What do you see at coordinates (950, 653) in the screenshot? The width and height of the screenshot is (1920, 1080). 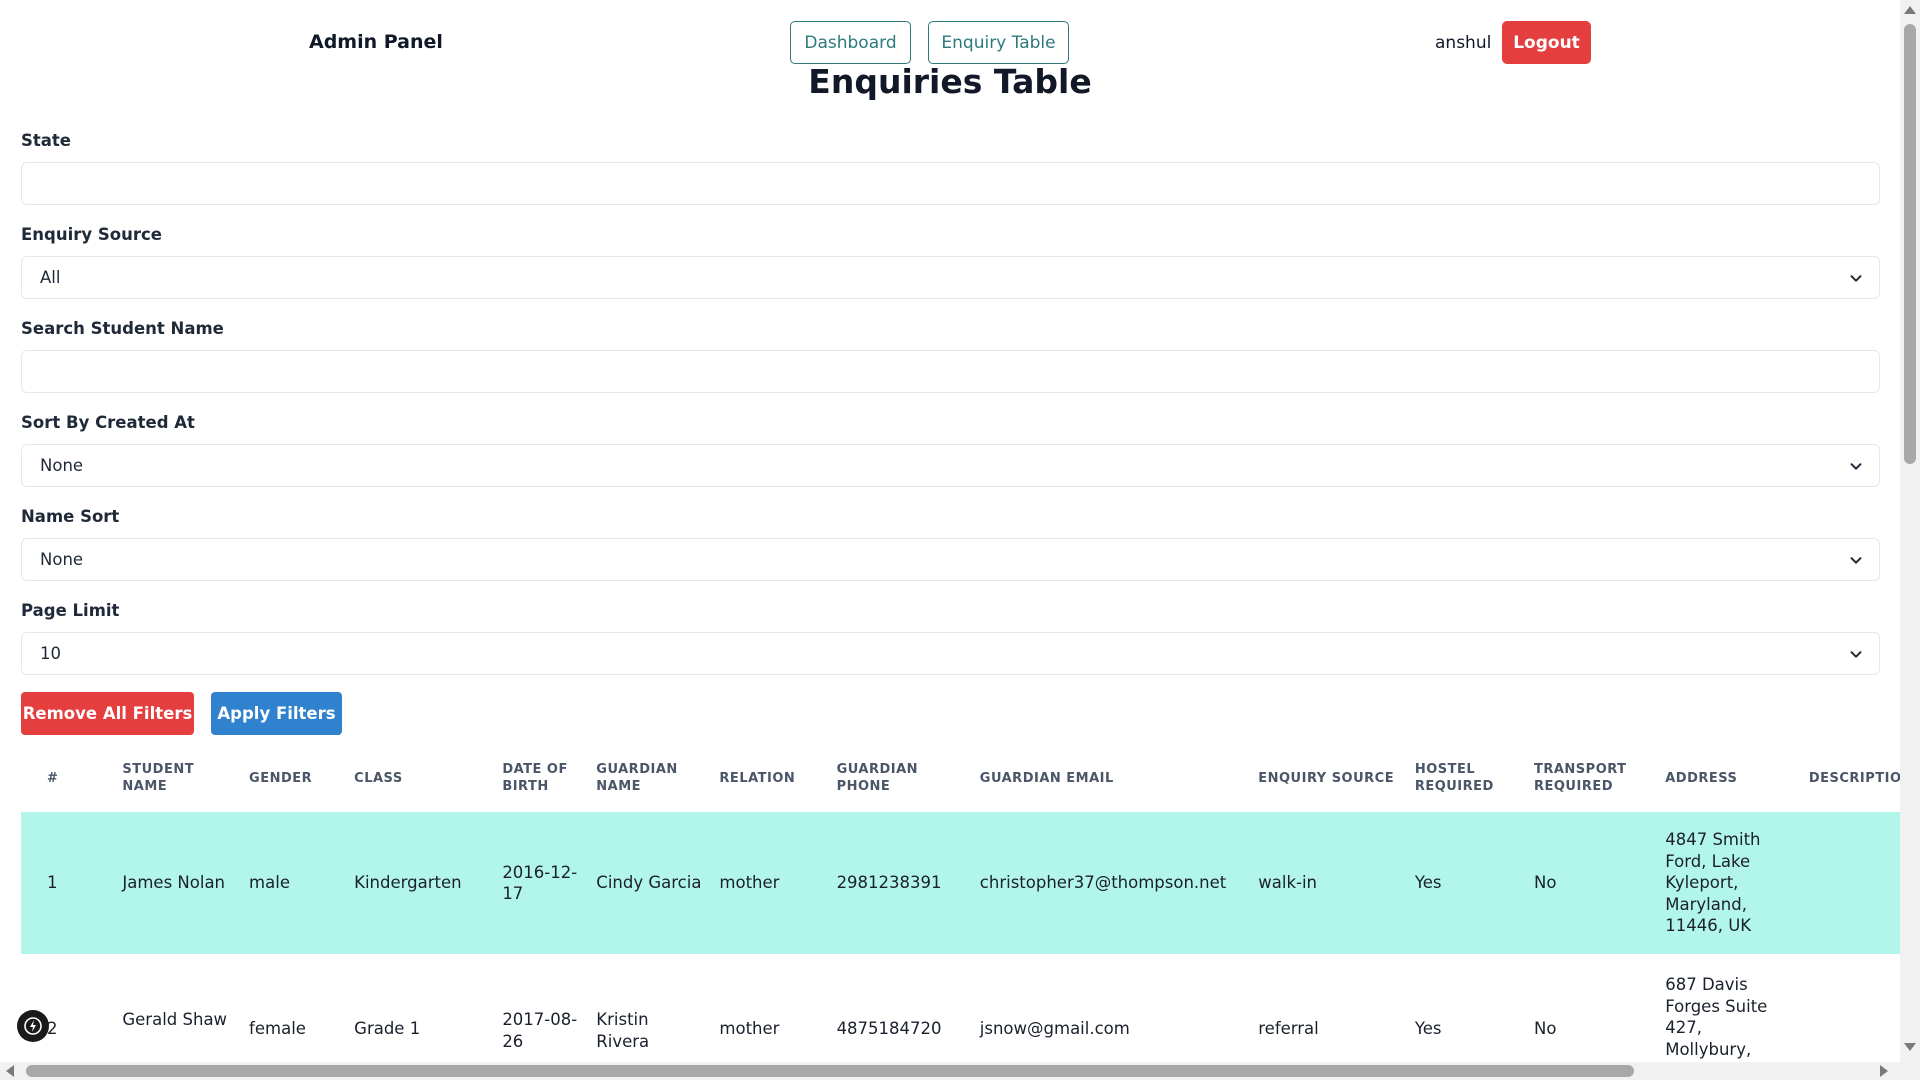 I see `page-limit-select: 10` at bounding box center [950, 653].